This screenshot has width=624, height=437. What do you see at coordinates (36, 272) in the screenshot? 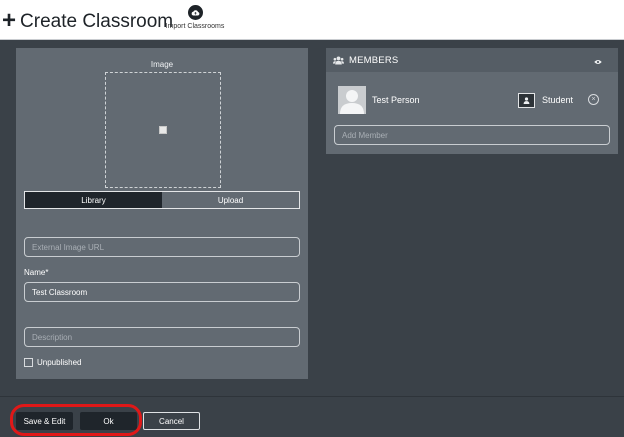
I see `name-label: Name*` at bounding box center [36, 272].